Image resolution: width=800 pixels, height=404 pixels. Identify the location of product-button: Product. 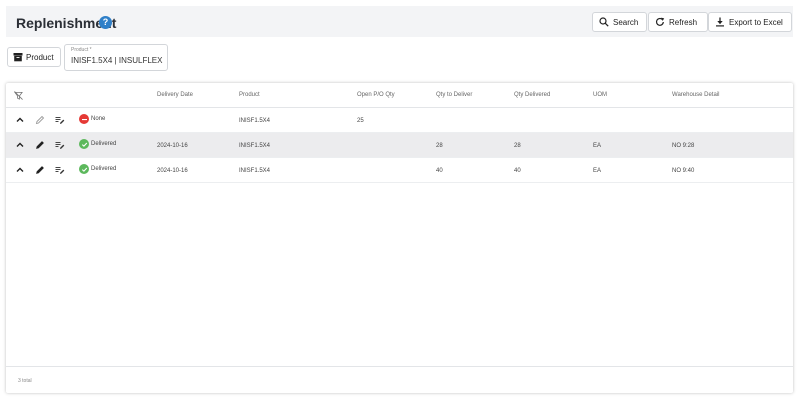
(34, 57).